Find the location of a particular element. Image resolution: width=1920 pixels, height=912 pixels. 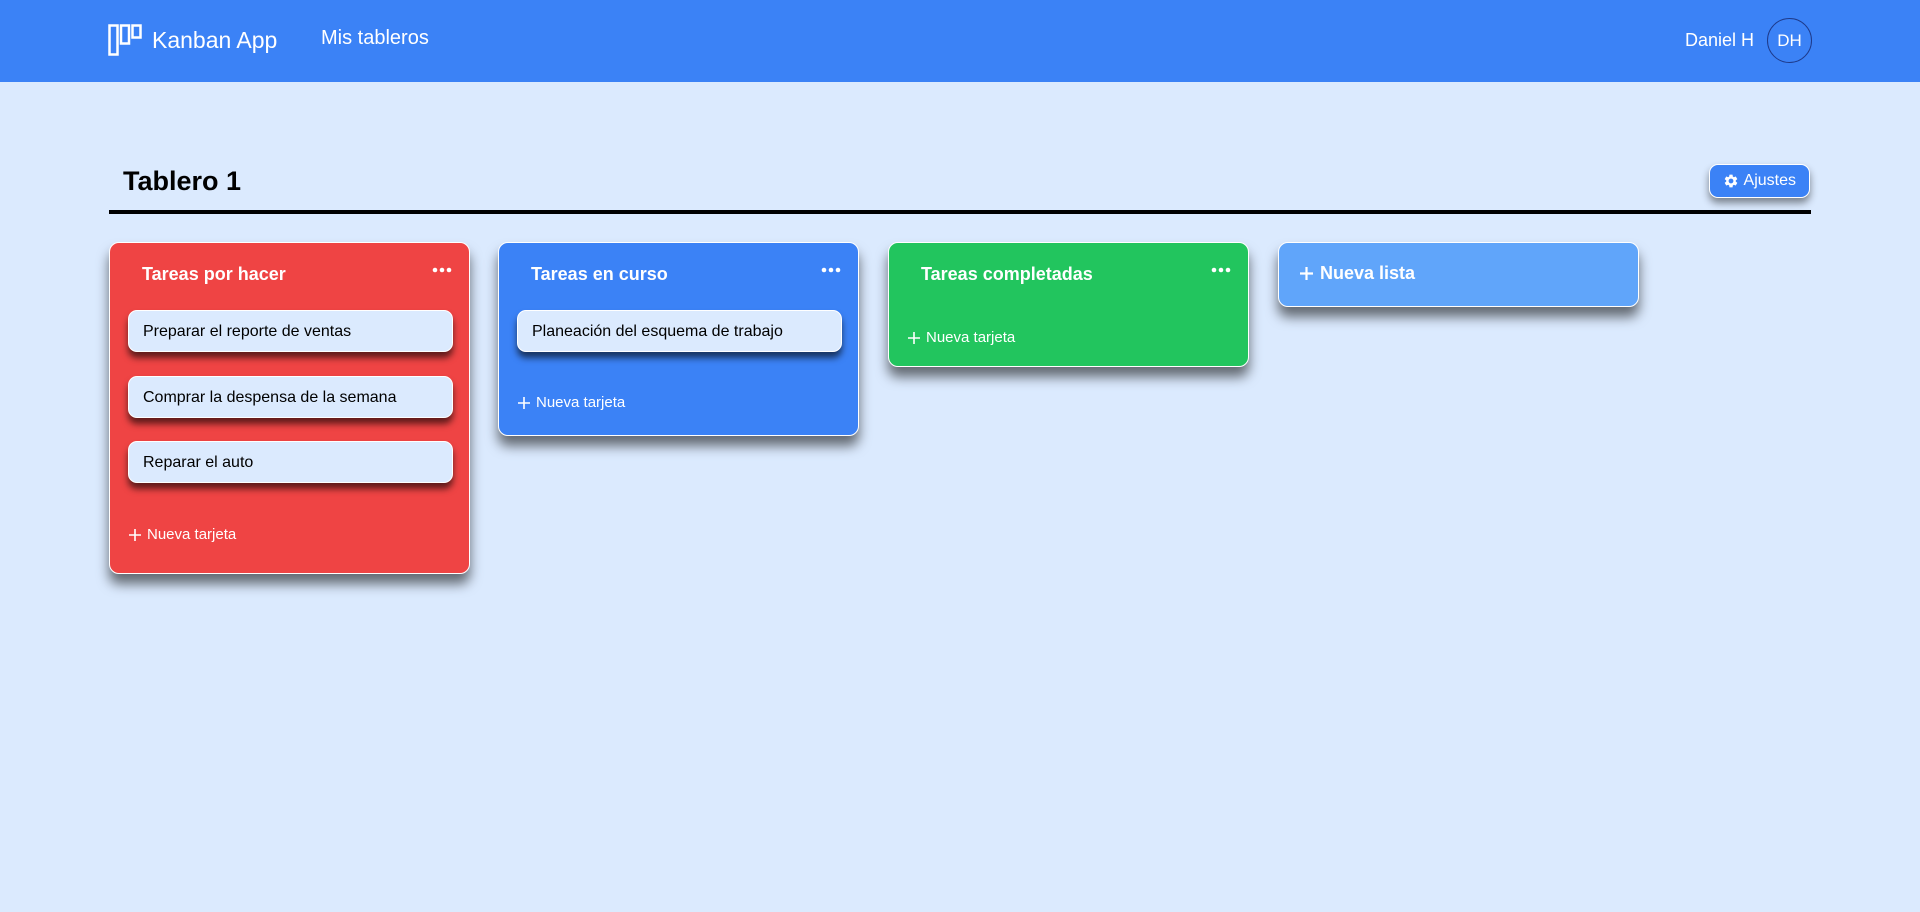

card: Preparar el reporte de ventas is located at coordinates (290, 331).